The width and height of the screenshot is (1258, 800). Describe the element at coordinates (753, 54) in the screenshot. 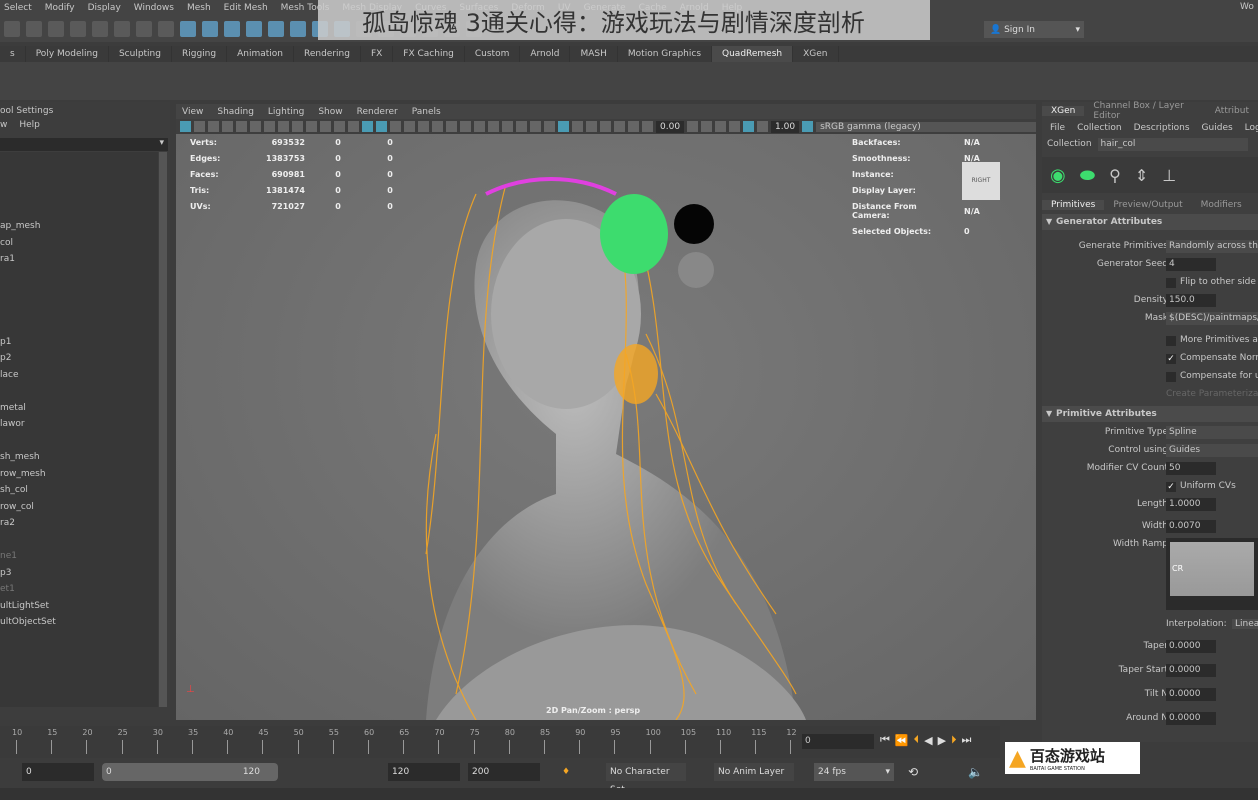

I see `shelf-tab-quadremesh: QuadRemesh` at that location.